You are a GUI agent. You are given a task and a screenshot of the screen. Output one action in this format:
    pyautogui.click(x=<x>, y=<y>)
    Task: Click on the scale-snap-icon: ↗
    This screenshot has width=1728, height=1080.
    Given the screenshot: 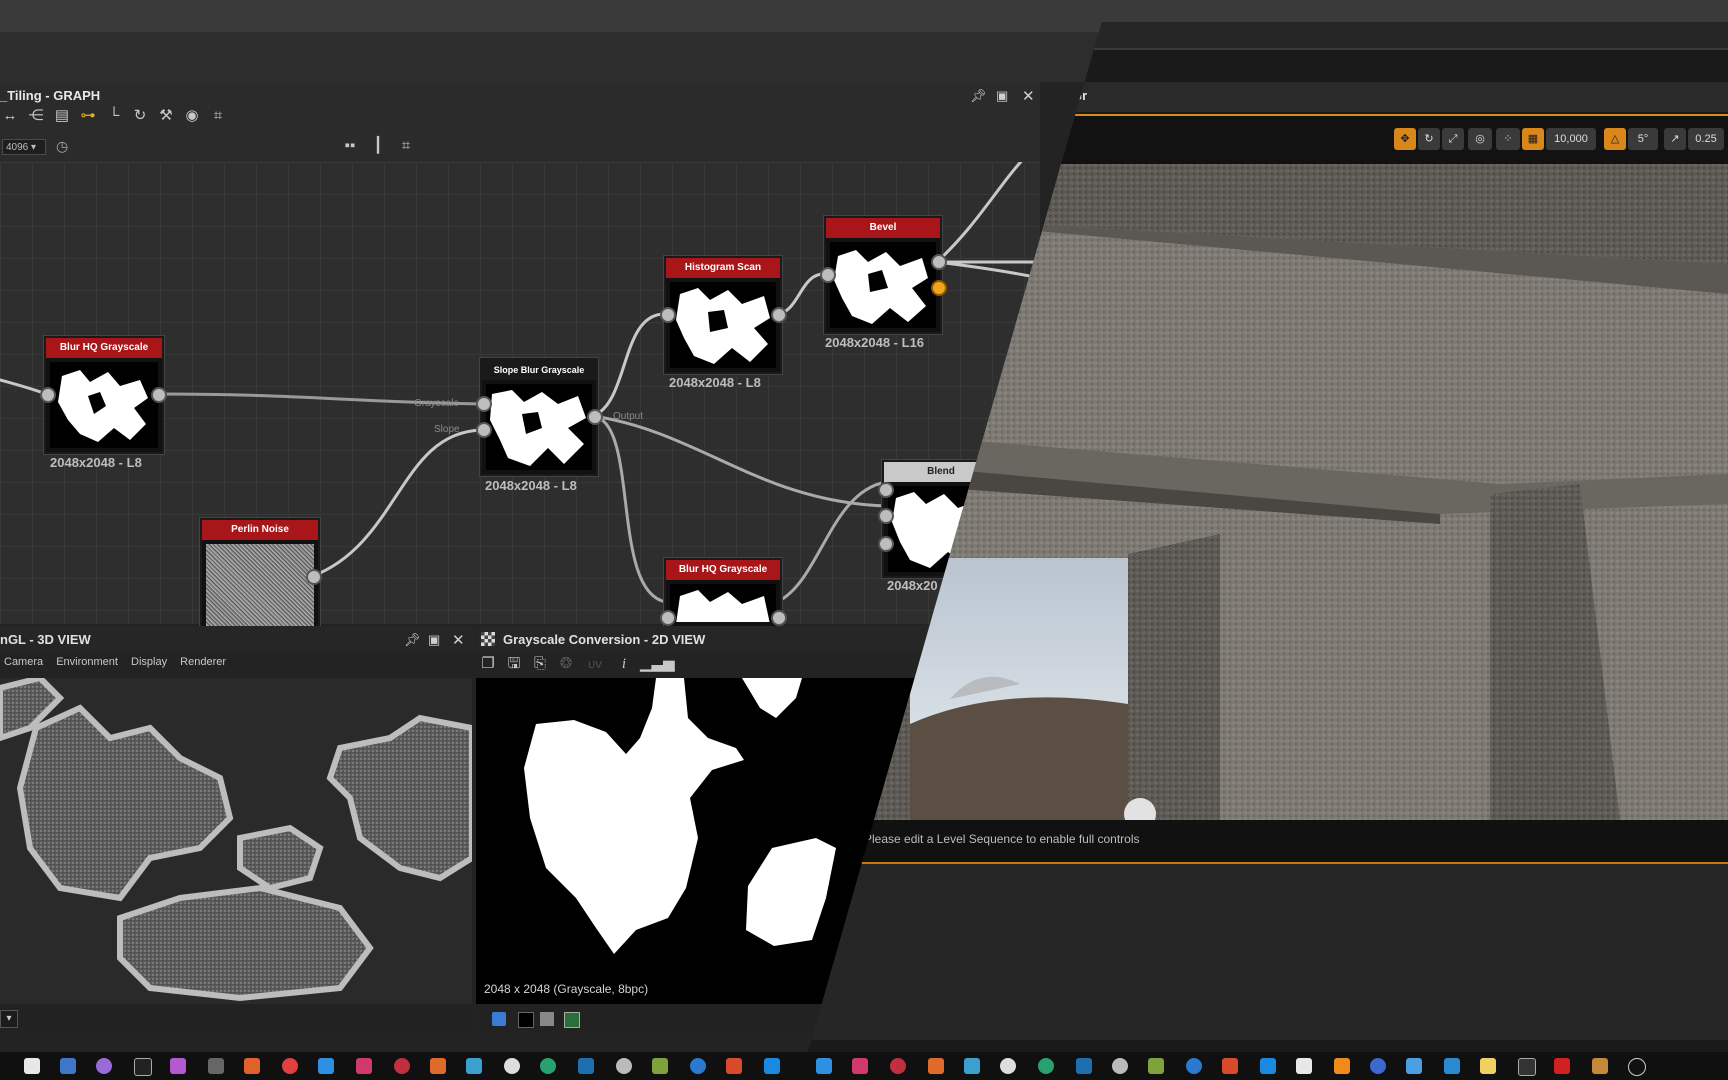 What is the action you would take?
    pyautogui.click(x=1675, y=139)
    